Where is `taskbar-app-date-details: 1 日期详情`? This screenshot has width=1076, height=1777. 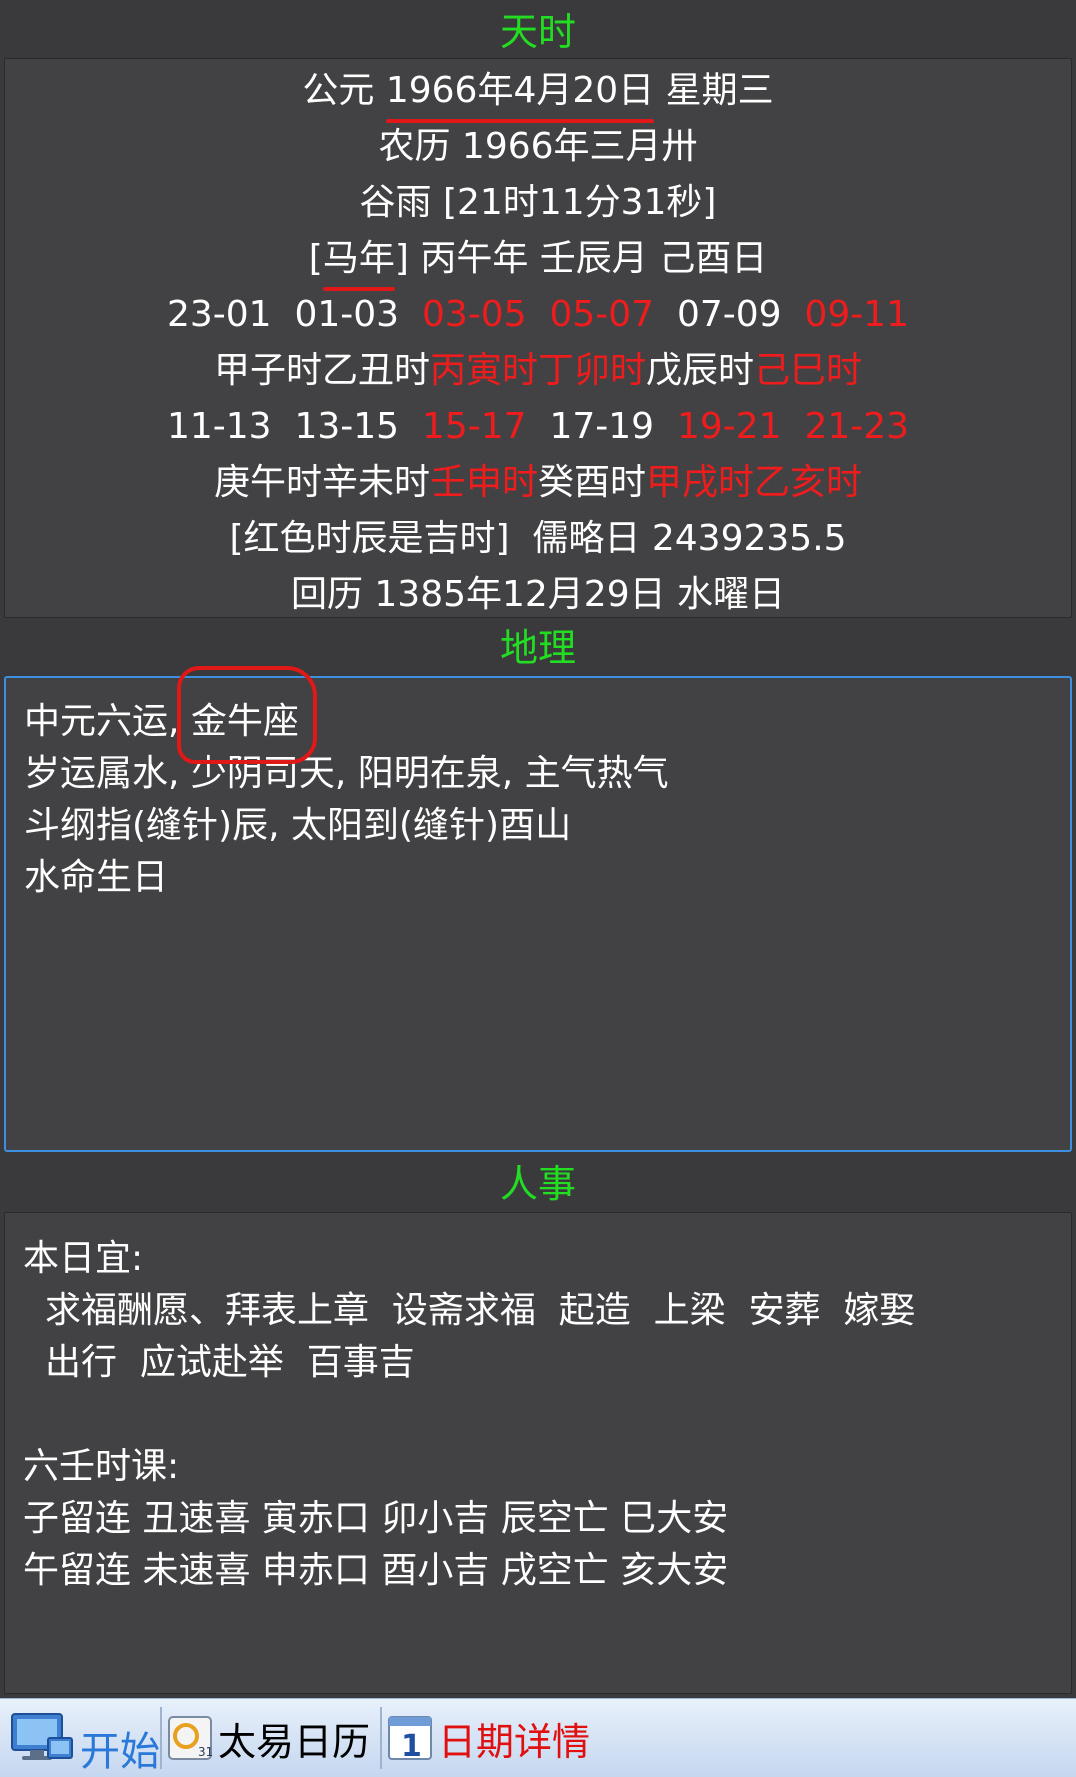
taskbar-app-date-details: 1 日期详情 is located at coordinates (489, 1738).